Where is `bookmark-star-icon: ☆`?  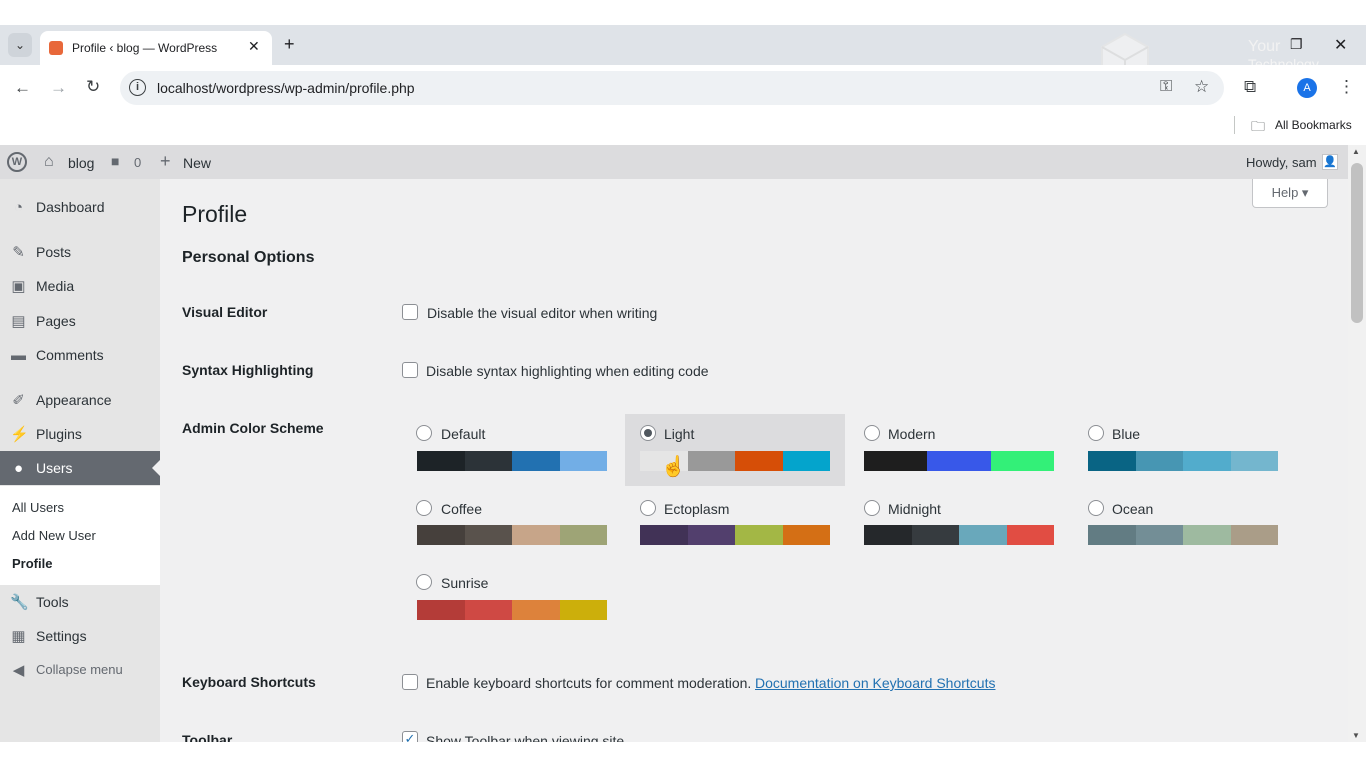
bookmark-star-icon: ☆ is located at coordinates (1201, 87).